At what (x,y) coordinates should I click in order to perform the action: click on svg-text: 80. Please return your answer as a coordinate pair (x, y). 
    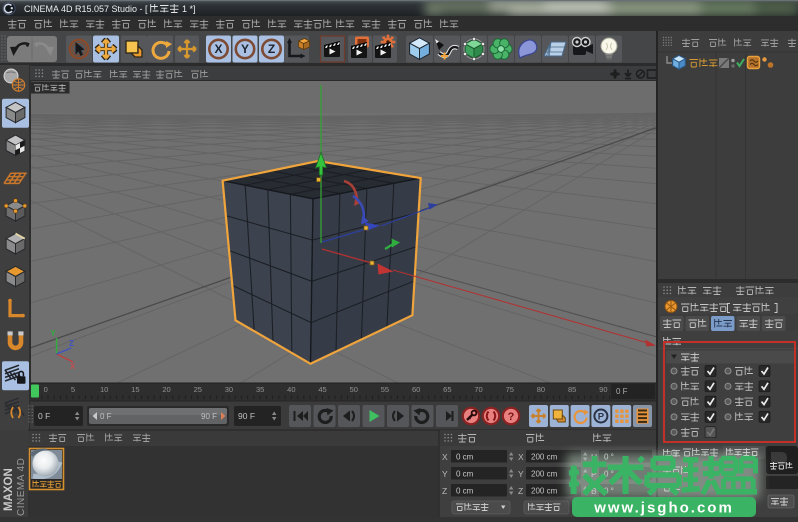
    Looking at the image, I should click on (541, 389).